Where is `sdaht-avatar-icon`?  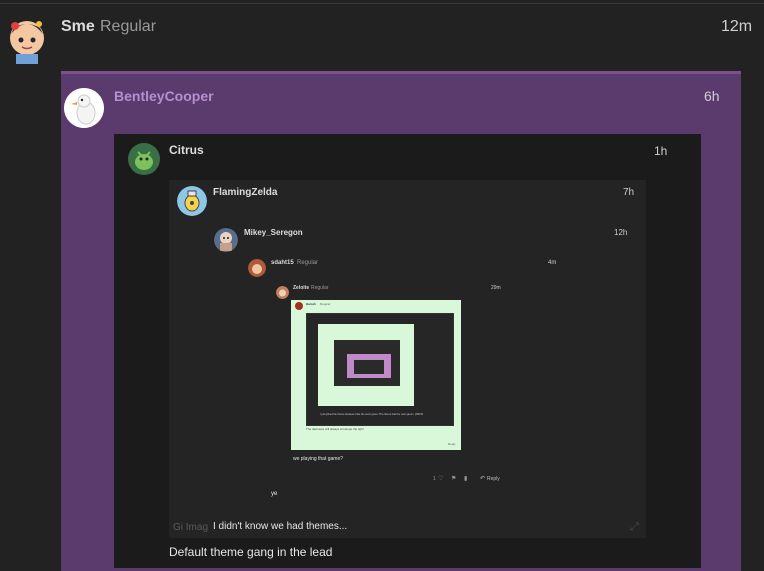 sdaht-avatar-icon is located at coordinates (257, 268).